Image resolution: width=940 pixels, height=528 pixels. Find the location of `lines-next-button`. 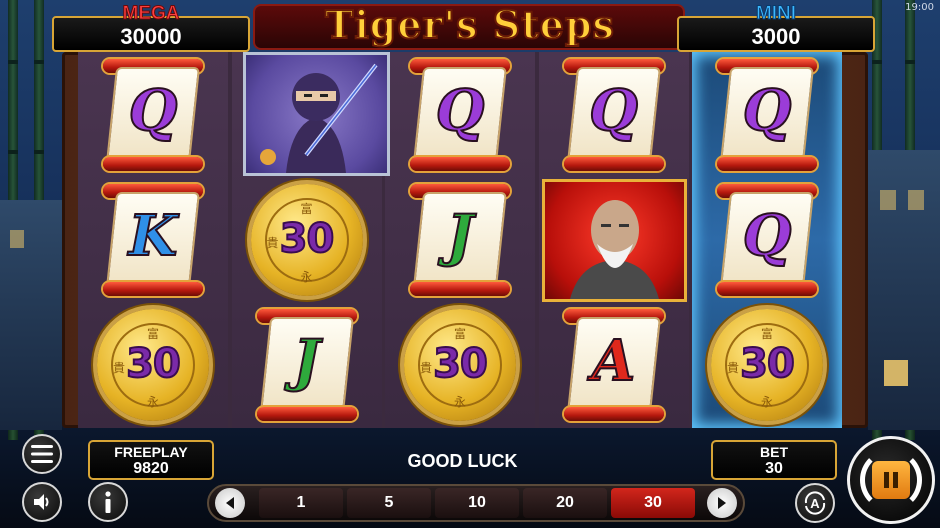

lines-next-button is located at coordinates (722, 503).